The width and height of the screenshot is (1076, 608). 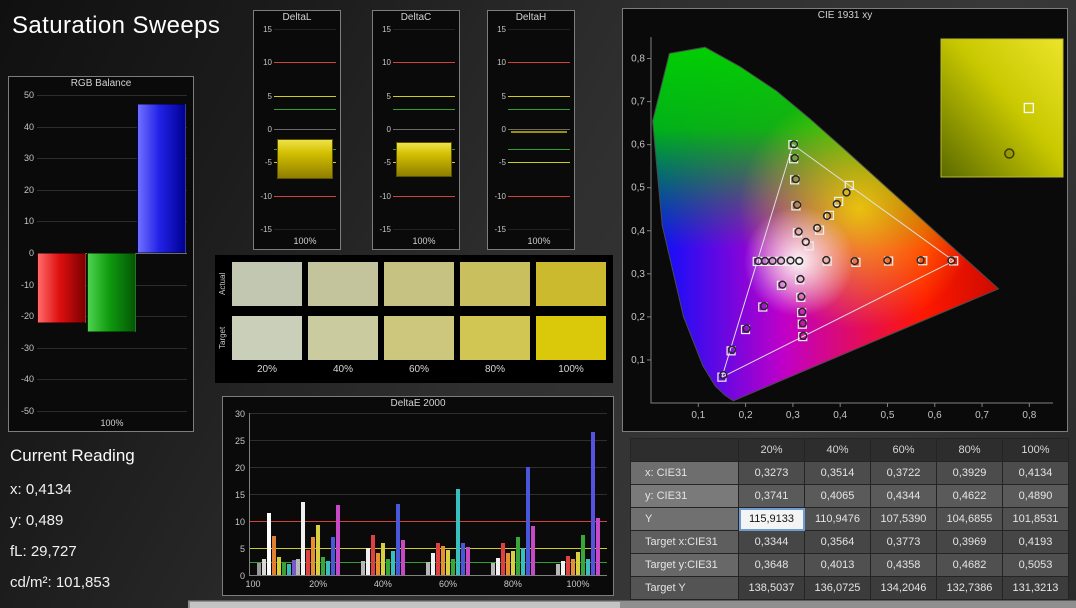 I want to click on rgb-balance-x-label: 100%, so click(x=112, y=423).